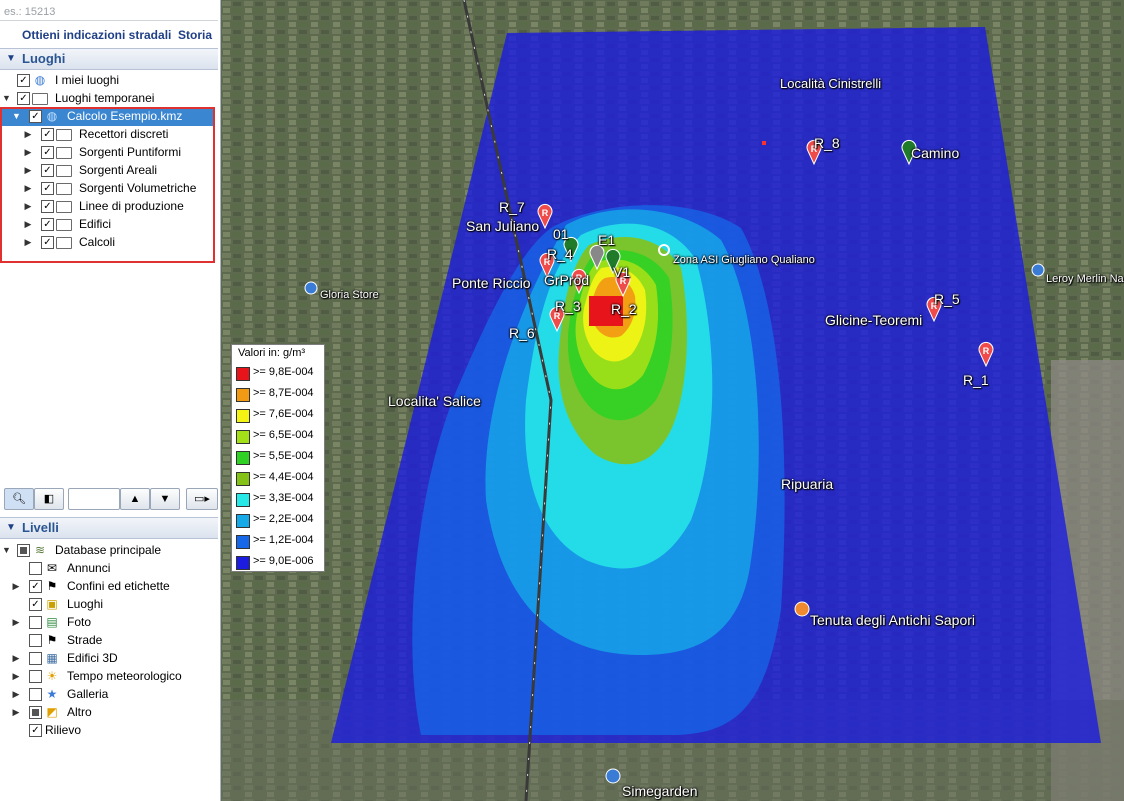 This screenshot has width=1124, height=801. What do you see at coordinates (622, 272) in the screenshot?
I see `map-label: V1` at bounding box center [622, 272].